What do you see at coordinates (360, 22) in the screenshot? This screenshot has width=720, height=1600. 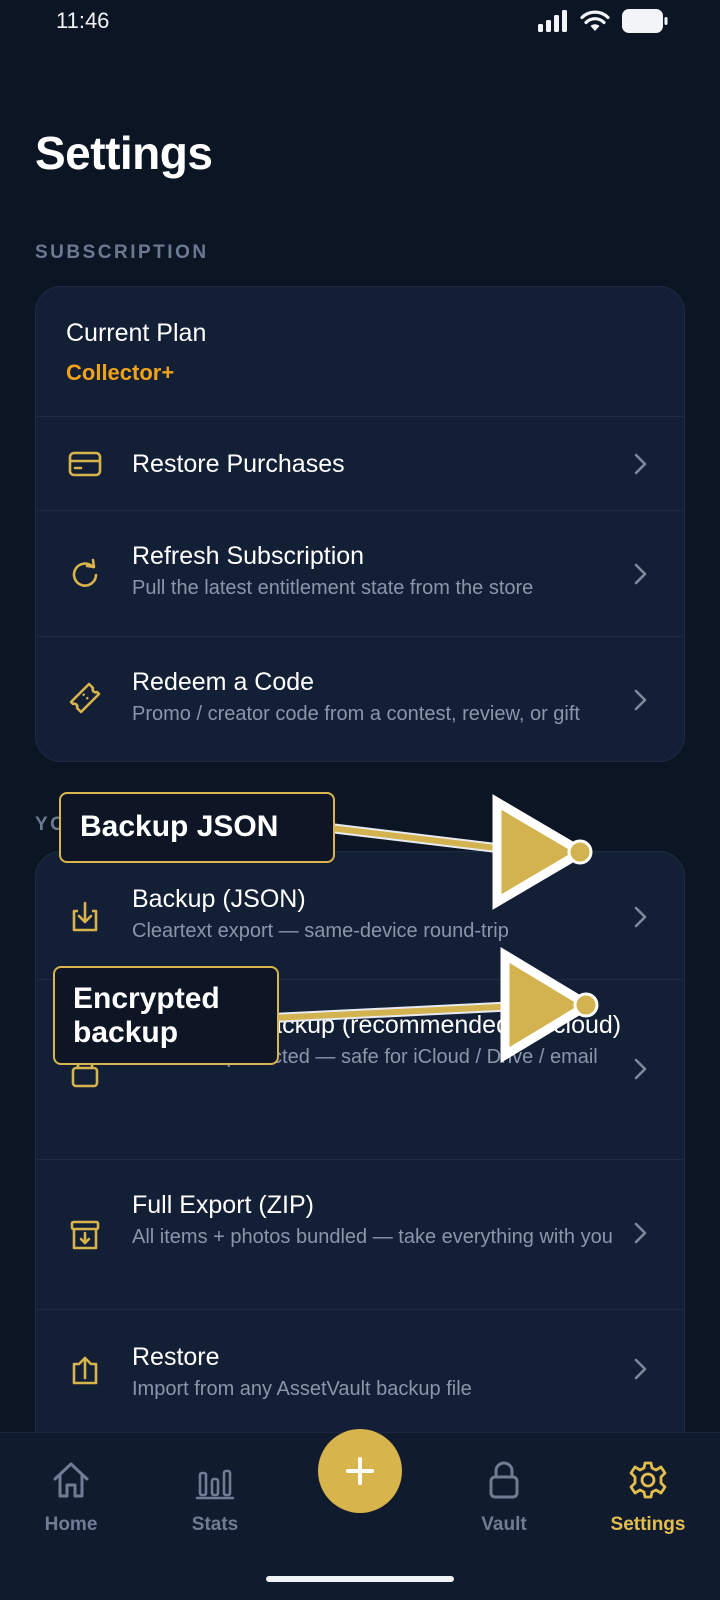 I see `status-bar: 11:46` at bounding box center [360, 22].